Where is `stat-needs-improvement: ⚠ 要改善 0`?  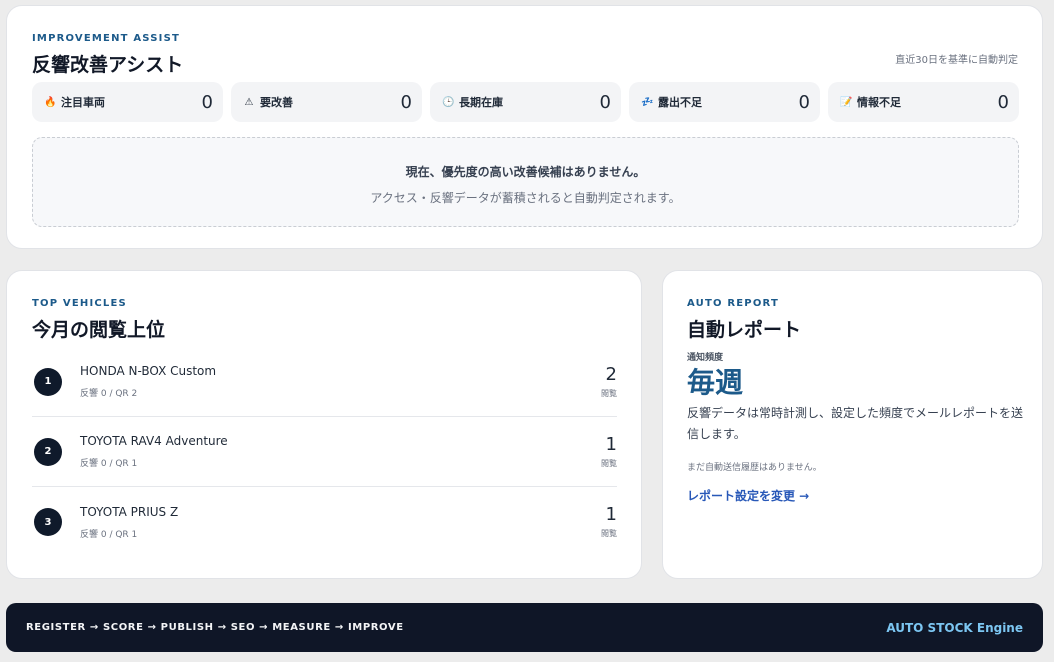 stat-needs-improvement: ⚠ 要改善 0 is located at coordinates (326, 102).